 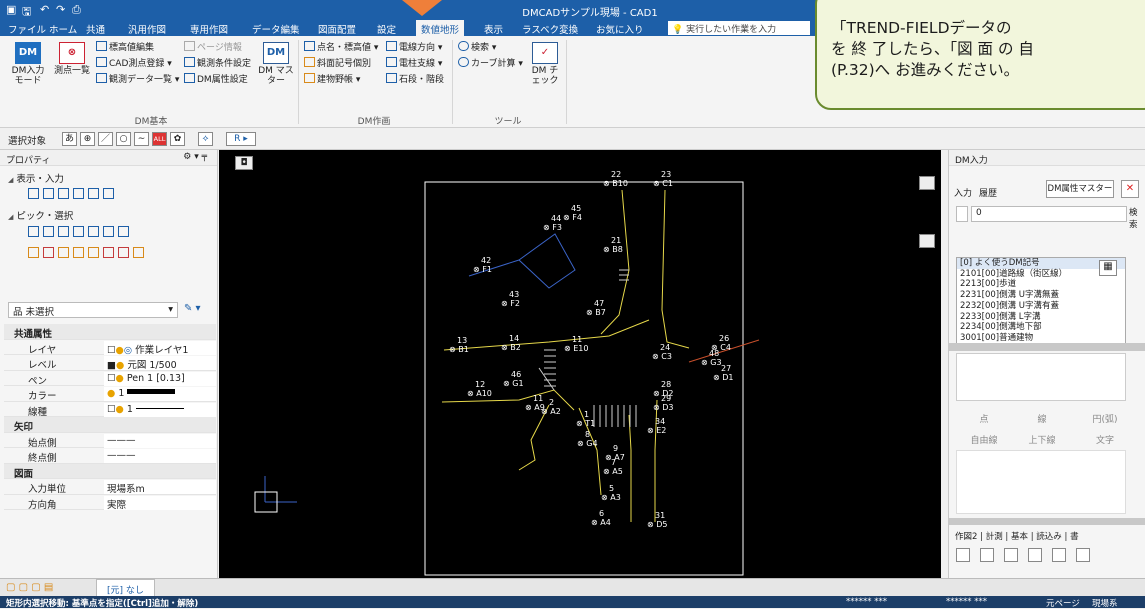 I want to click on snap-icon, so click(x=33, y=193).